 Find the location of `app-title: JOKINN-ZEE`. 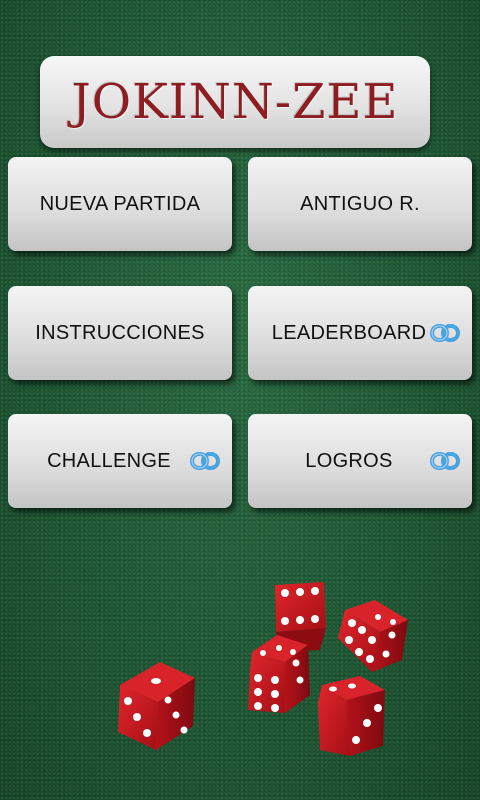

app-title: JOKINN-ZEE is located at coordinates (235, 102).